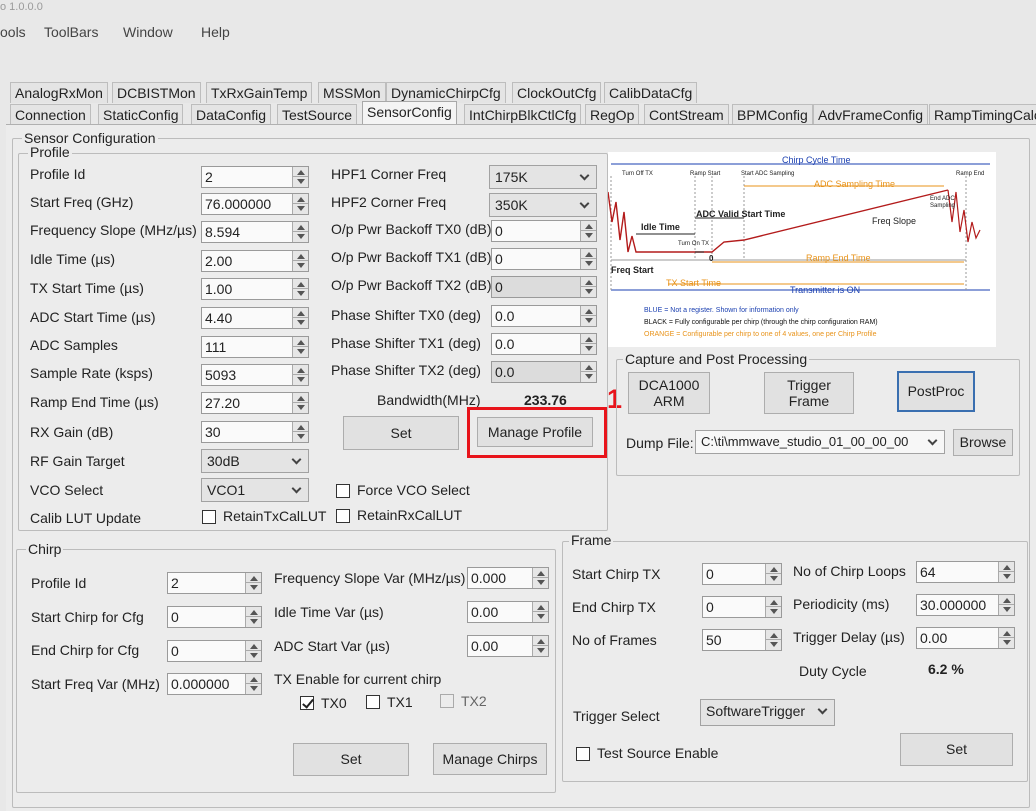  Describe the element at coordinates (255, 403) in the screenshot. I see `ramp-end-time-input: 27.20` at that location.